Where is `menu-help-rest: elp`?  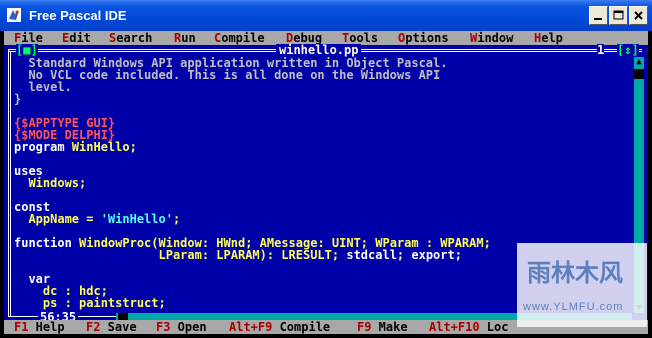
menu-help-rest: elp is located at coordinates (552, 38).